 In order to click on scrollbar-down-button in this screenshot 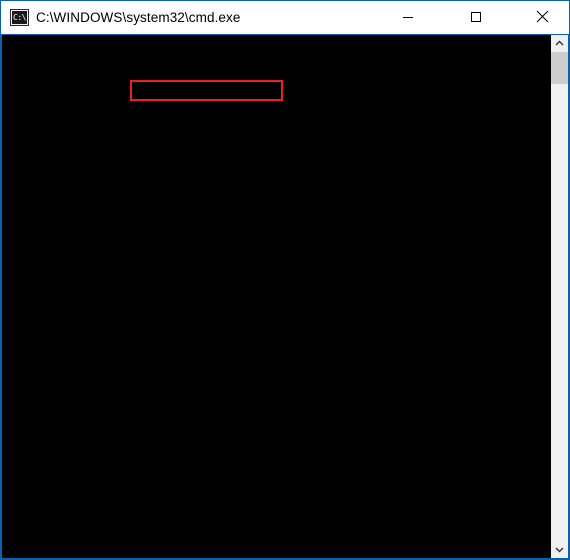, I will do `click(559, 549)`.